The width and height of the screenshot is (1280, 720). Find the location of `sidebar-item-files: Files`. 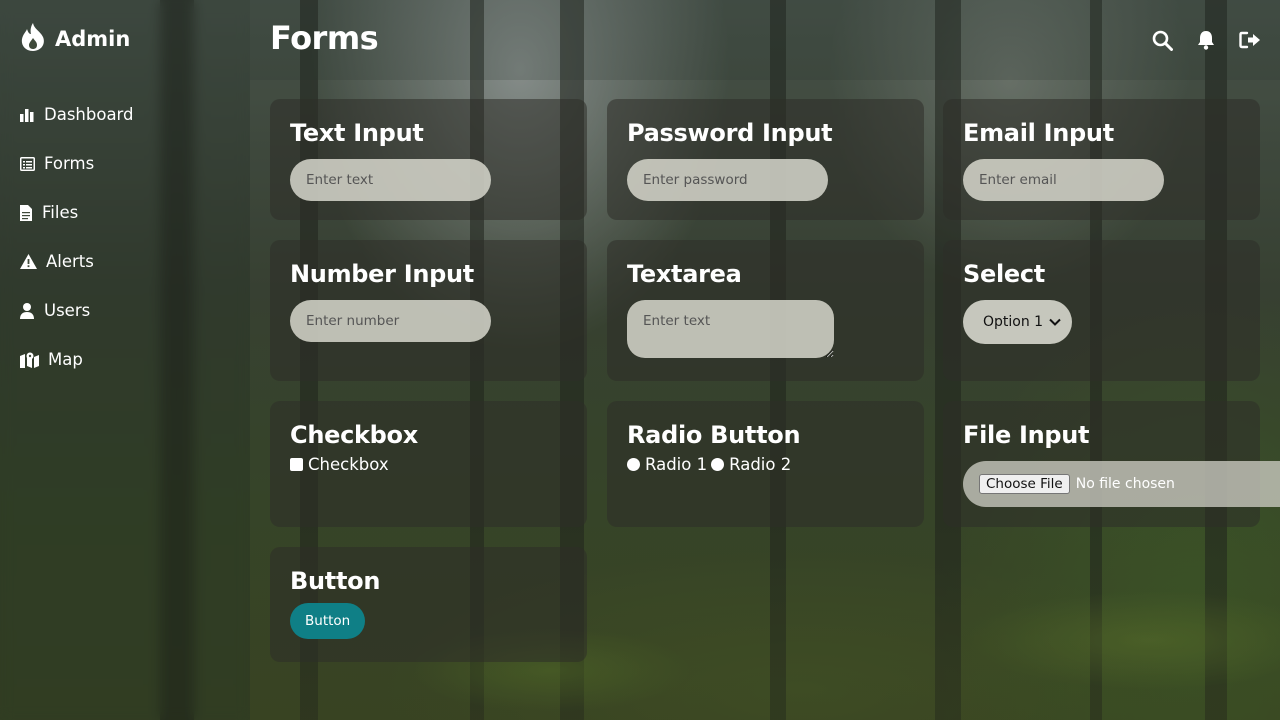

sidebar-item-files: Files is located at coordinates (77, 212).